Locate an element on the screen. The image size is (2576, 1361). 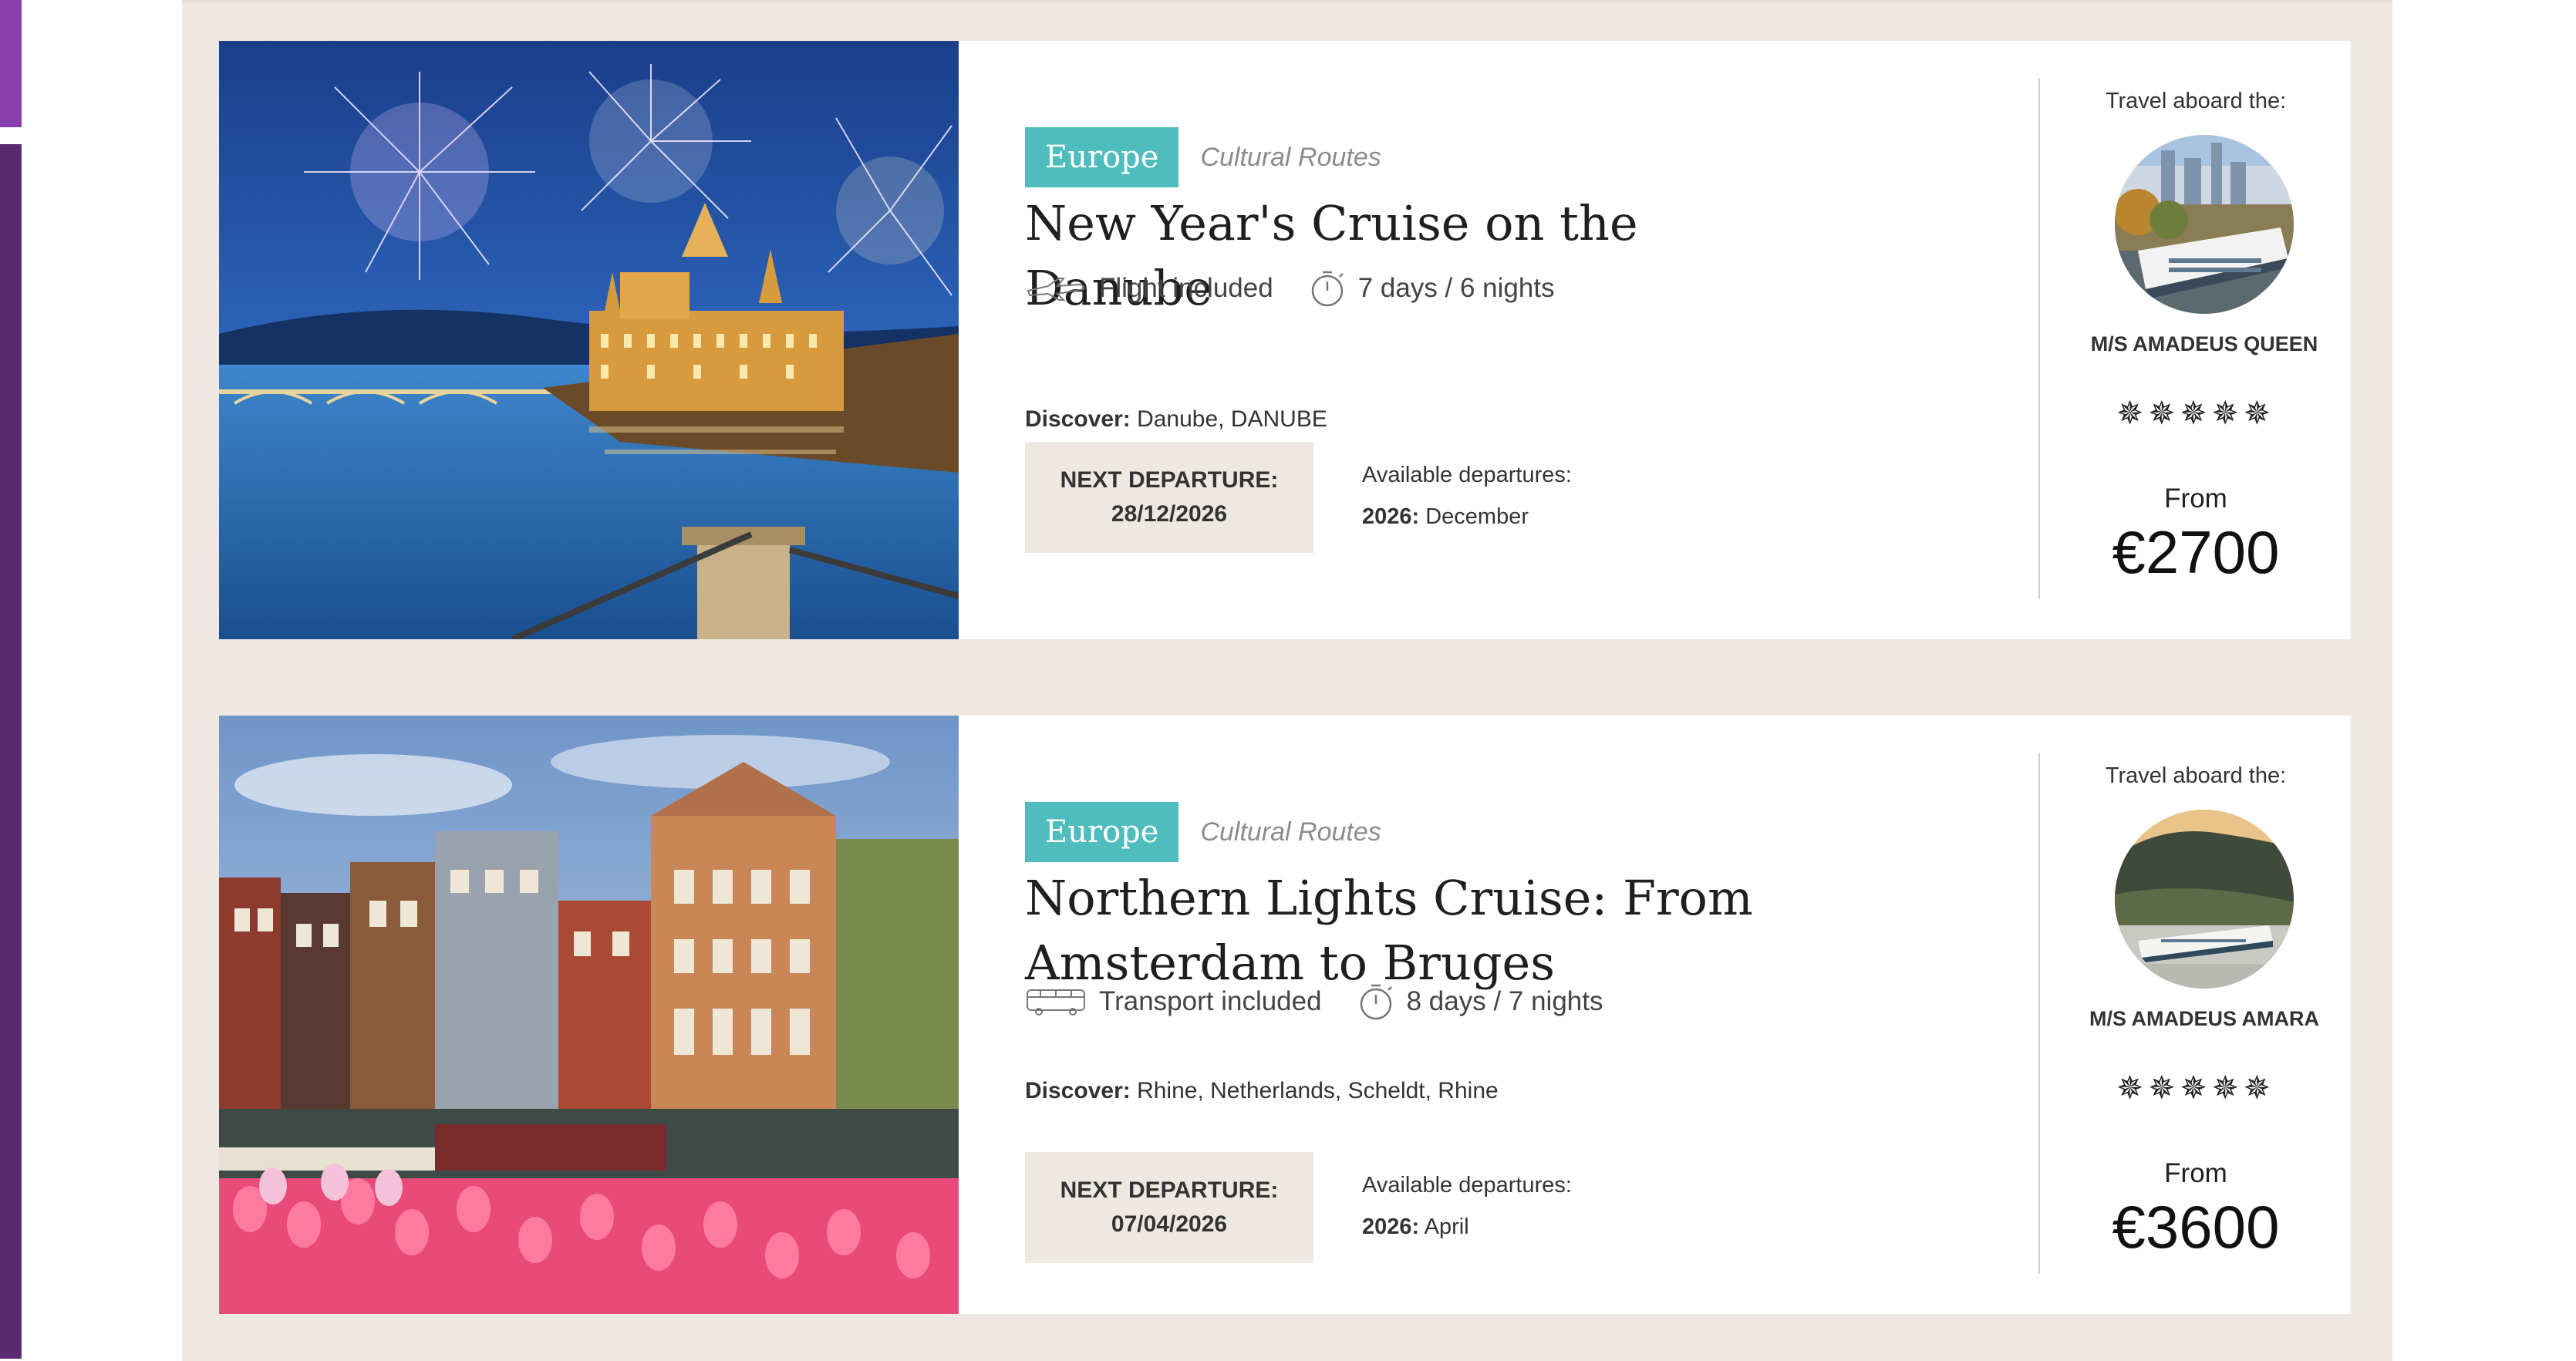
price: €3600 is located at coordinates (2196, 1227).